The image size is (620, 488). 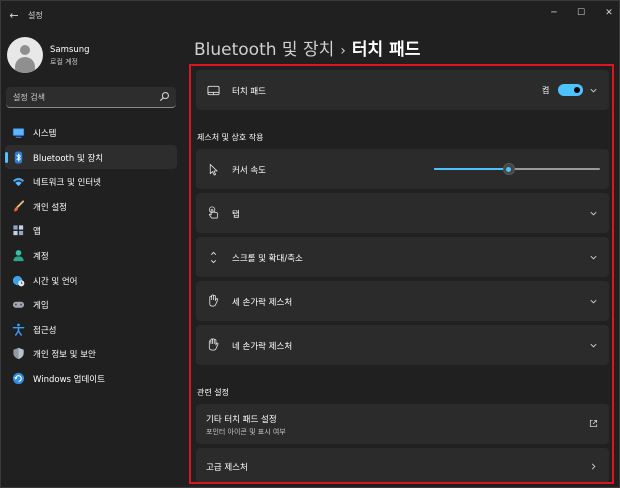 I want to click on sidebar-item-accessibility: 접근성, so click(x=91, y=329).